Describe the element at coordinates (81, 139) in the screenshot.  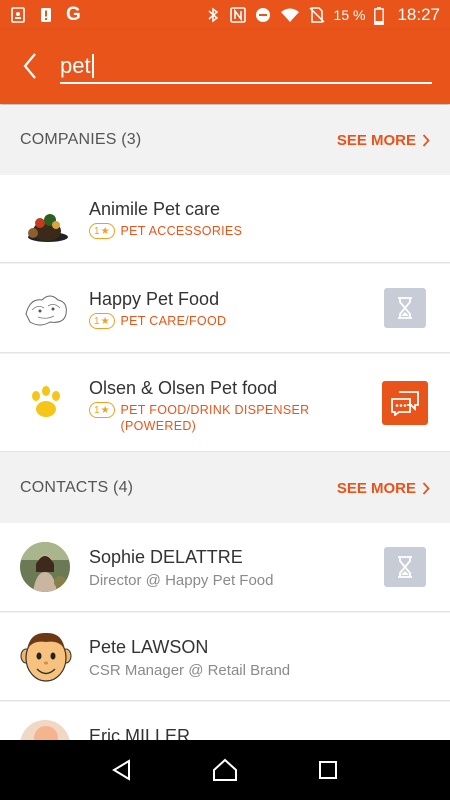
I see `companies-title: COMPANIES (3)` at that location.